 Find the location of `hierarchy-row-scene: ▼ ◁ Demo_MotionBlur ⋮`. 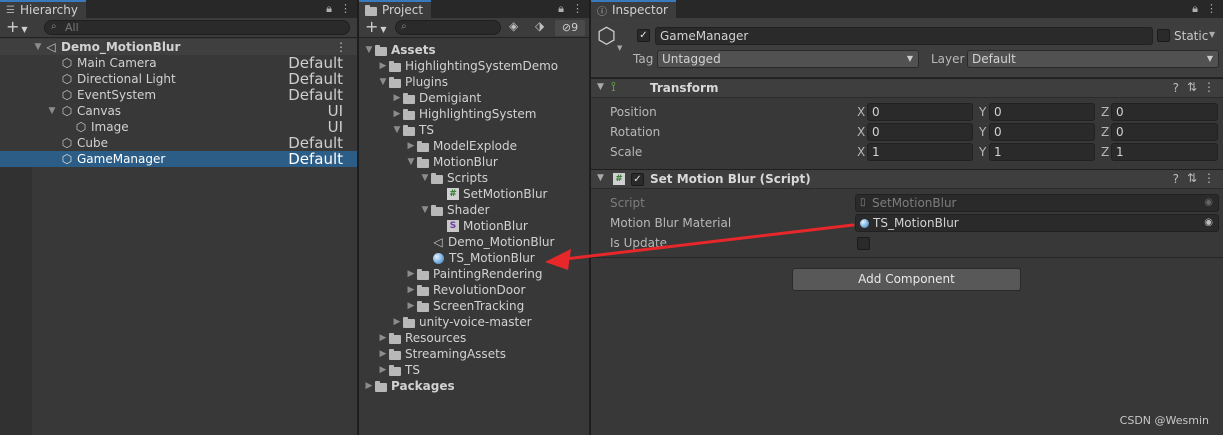

hierarchy-row-scene: ▼ ◁ Demo_MotionBlur ⋮ is located at coordinates (178, 47).